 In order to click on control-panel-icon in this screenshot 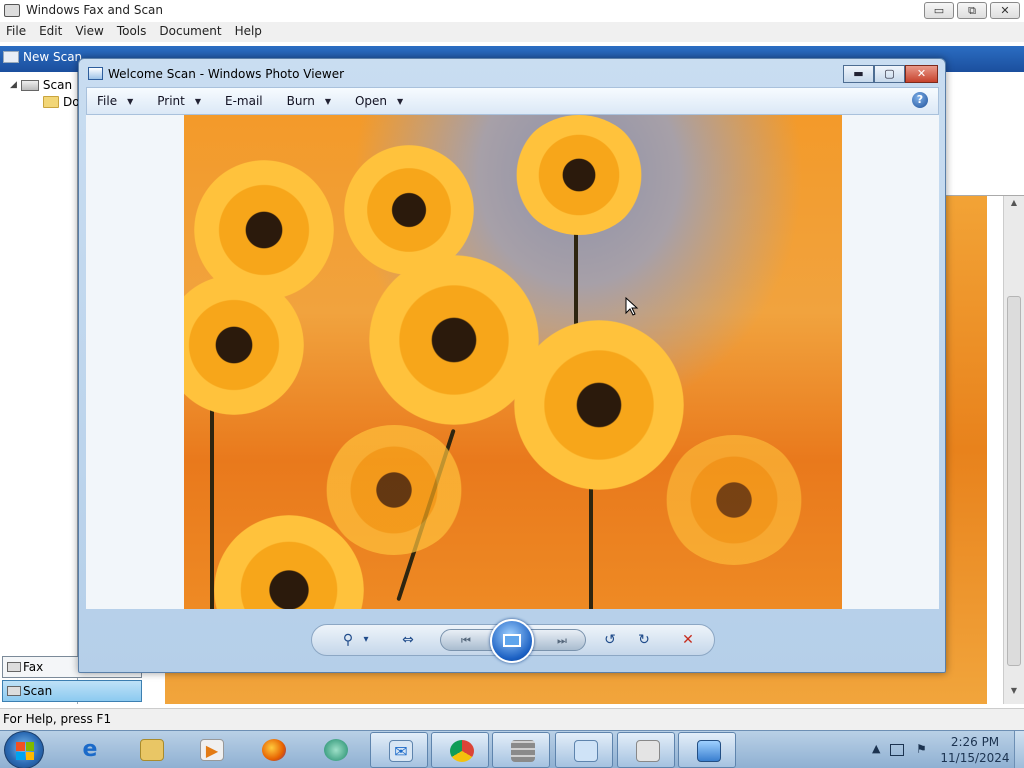, I will do `click(586, 751)`.